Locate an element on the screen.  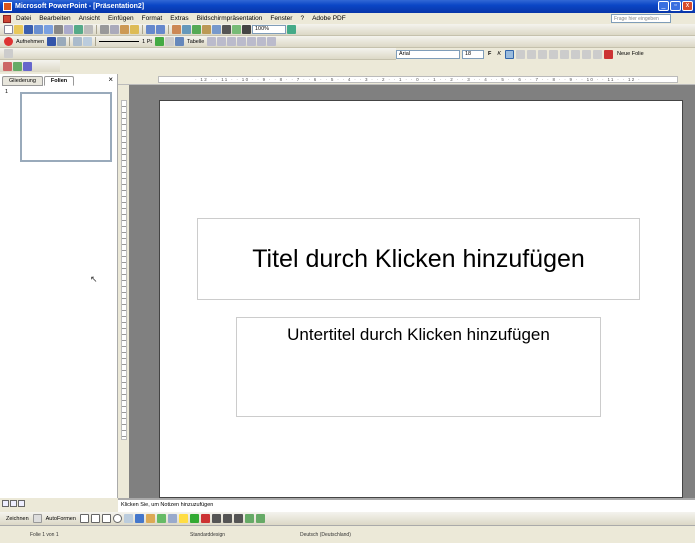
redo-icon is located at coordinates (160, 29).